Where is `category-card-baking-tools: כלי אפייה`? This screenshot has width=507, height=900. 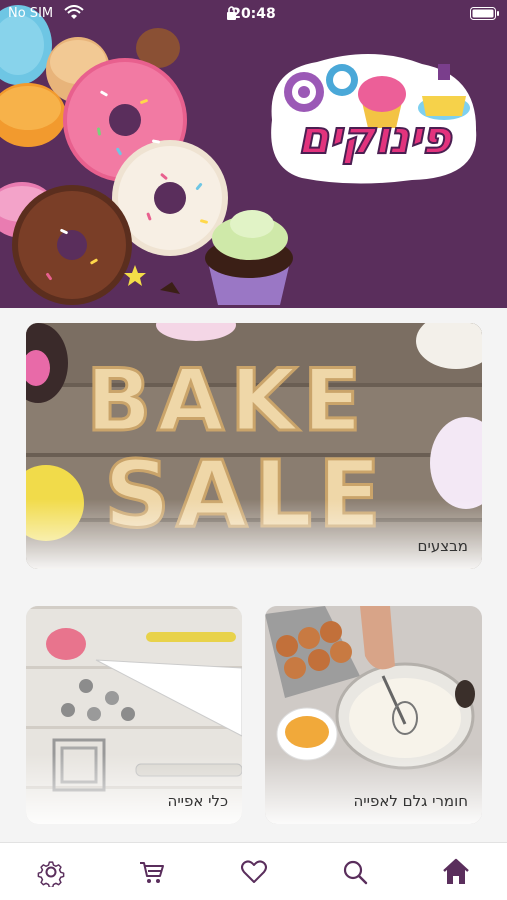
category-card-baking-tools: כלי אפייה is located at coordinates (134, 715).